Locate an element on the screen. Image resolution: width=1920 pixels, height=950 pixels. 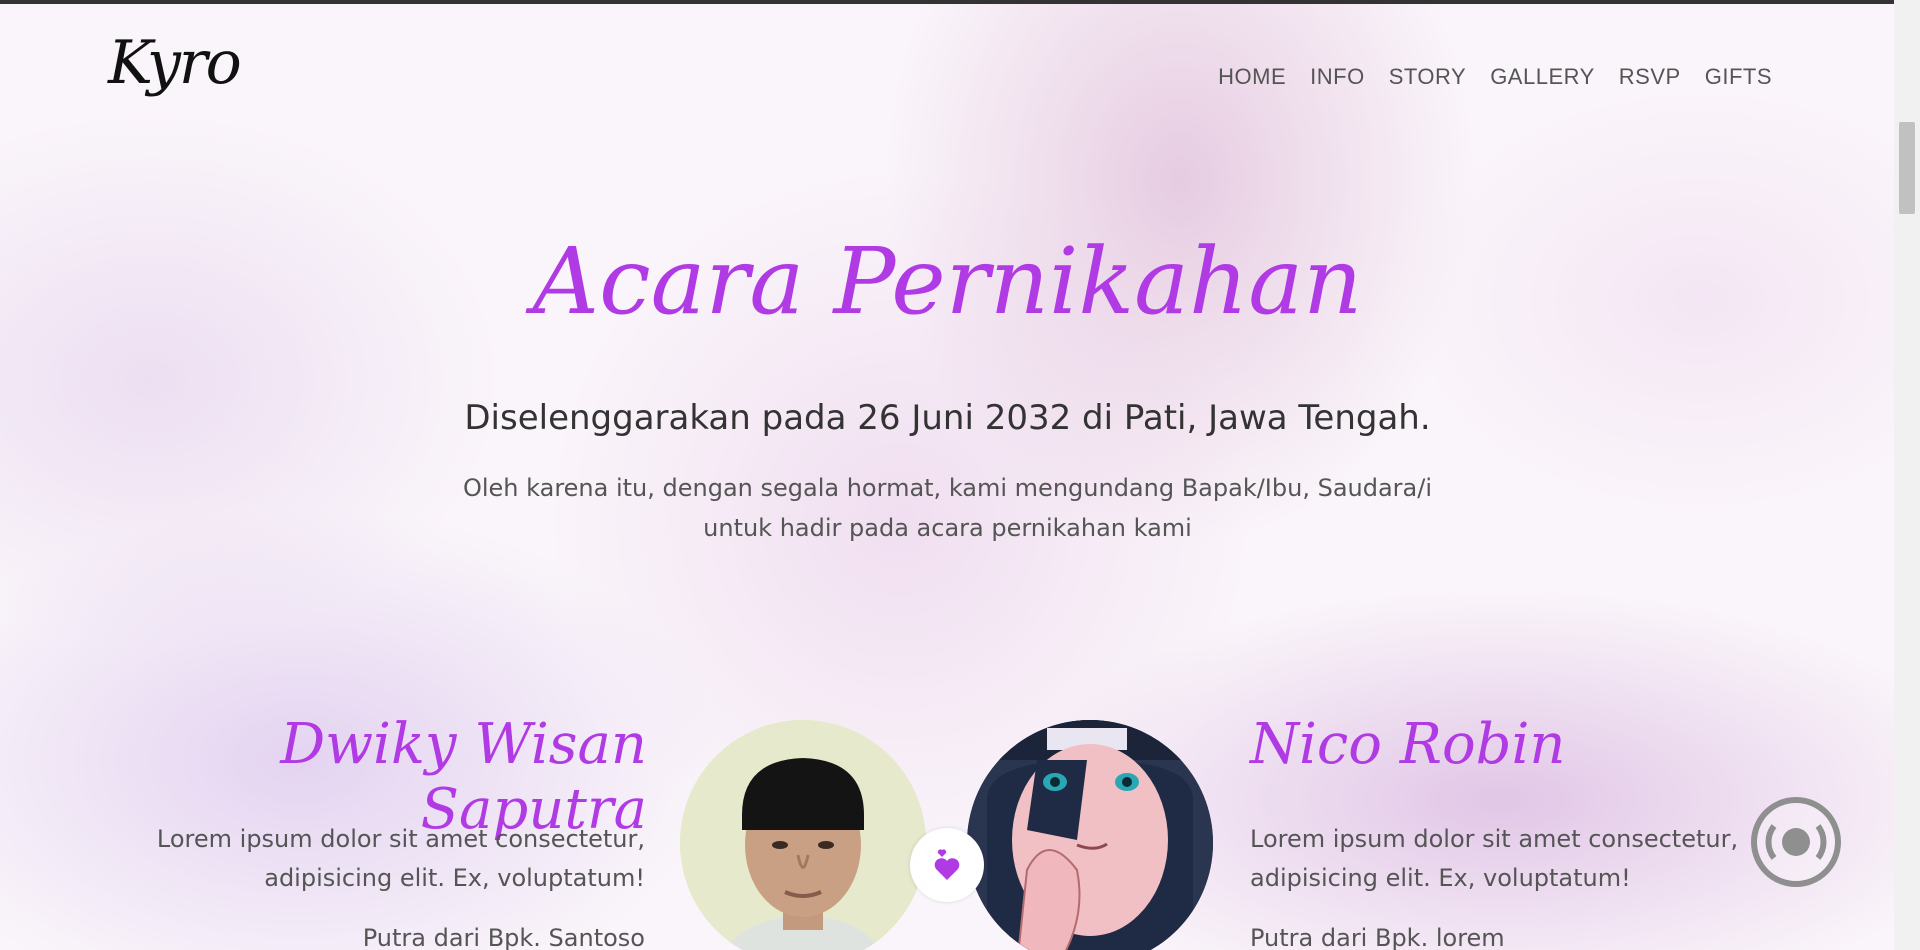
invitation-text-line2: untuk hadir pada acara pernikahan kami is located at coordinates (947, 528).